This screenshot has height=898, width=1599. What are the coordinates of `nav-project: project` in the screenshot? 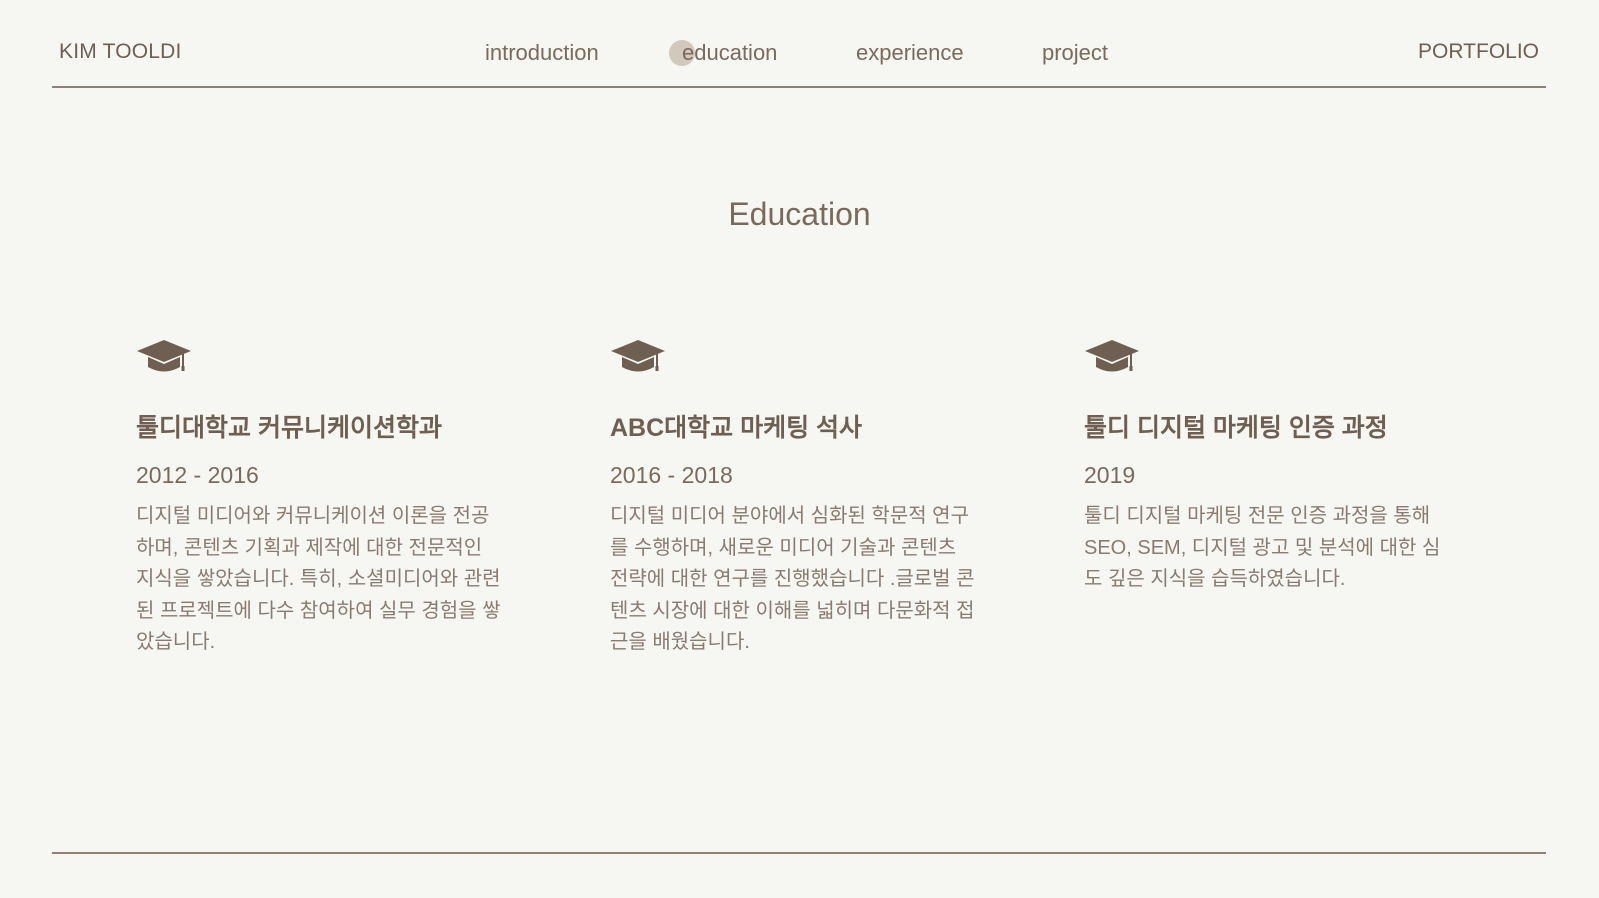 It's located at (1075, 53).